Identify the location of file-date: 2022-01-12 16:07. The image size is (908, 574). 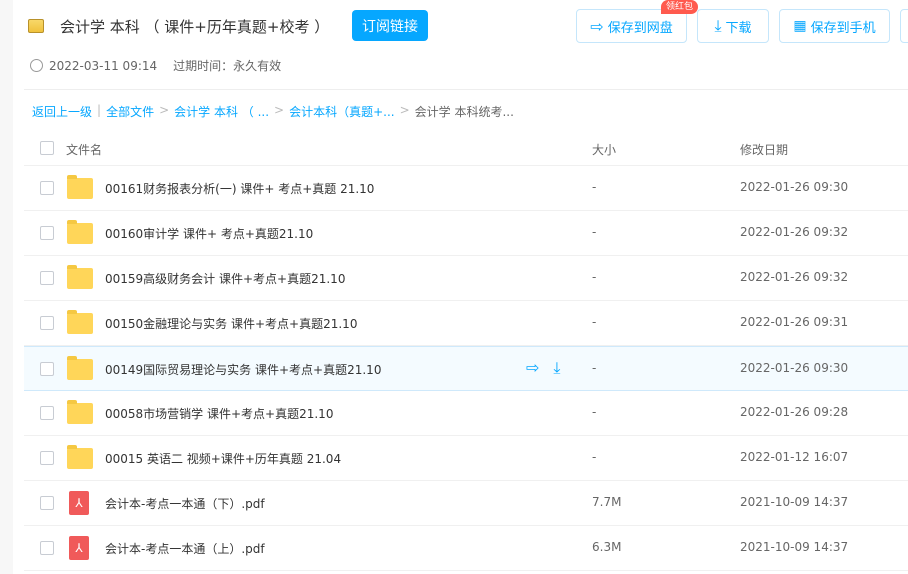
(794, 457).